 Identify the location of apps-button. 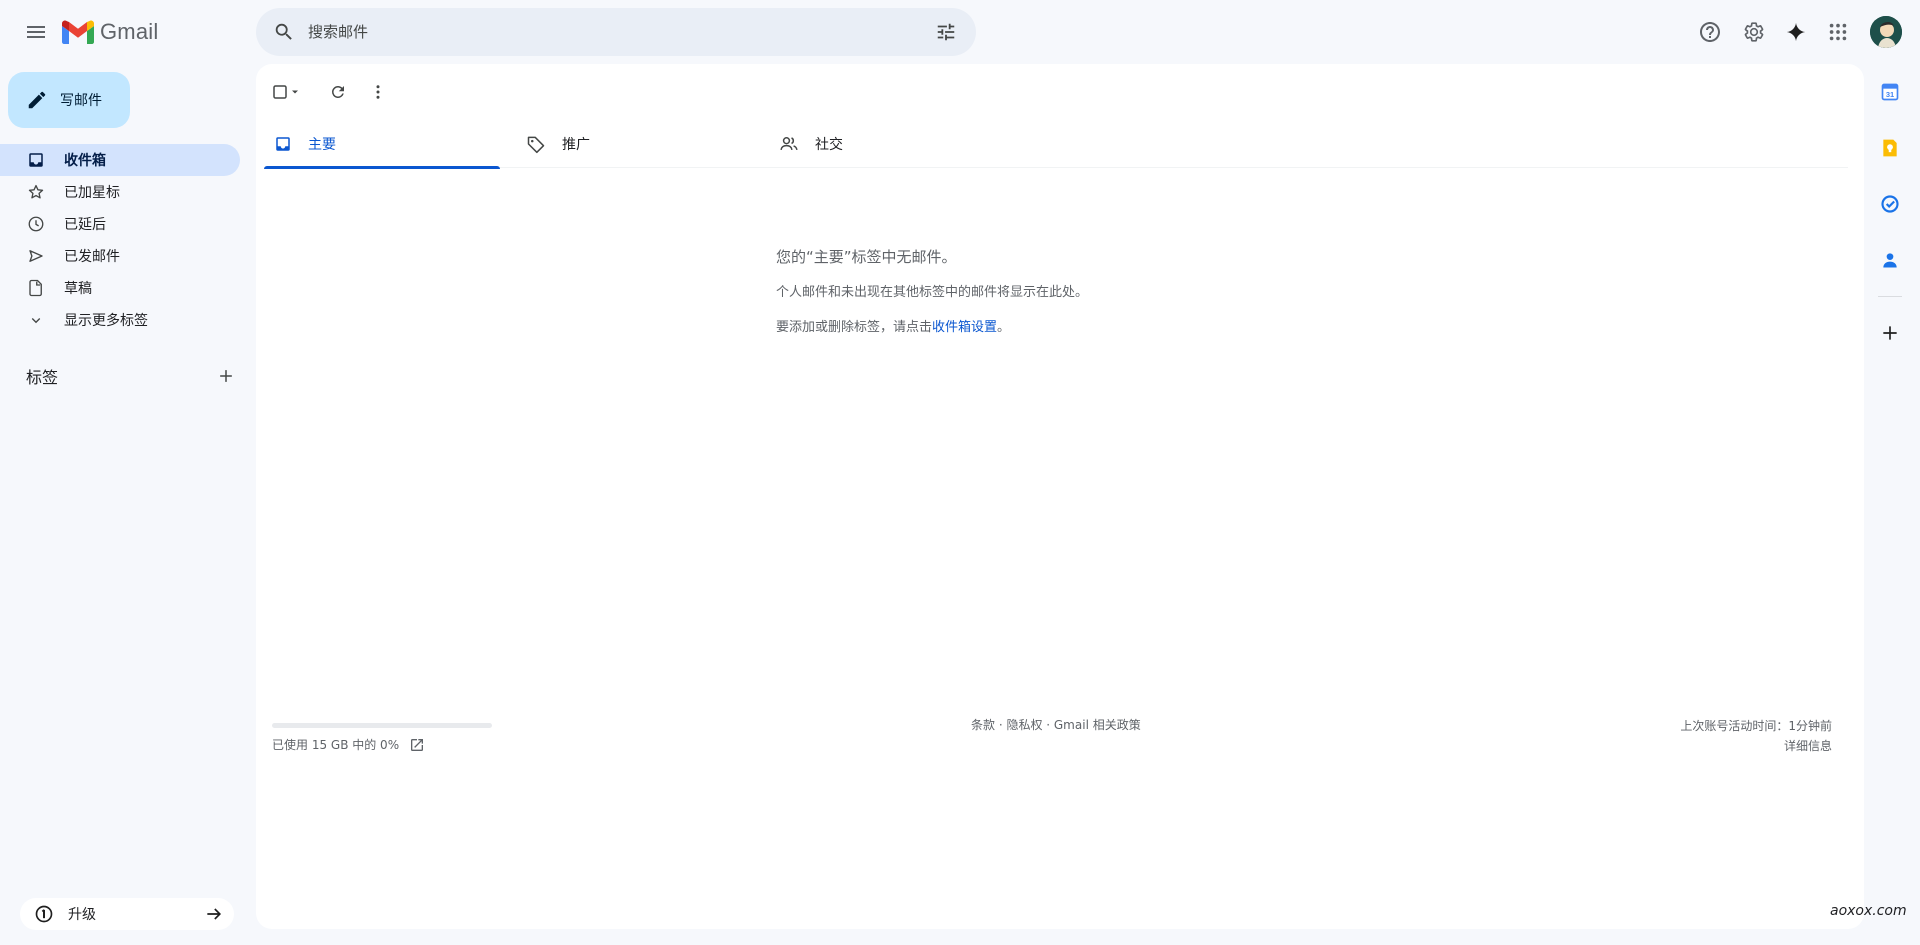
(1838, 32).